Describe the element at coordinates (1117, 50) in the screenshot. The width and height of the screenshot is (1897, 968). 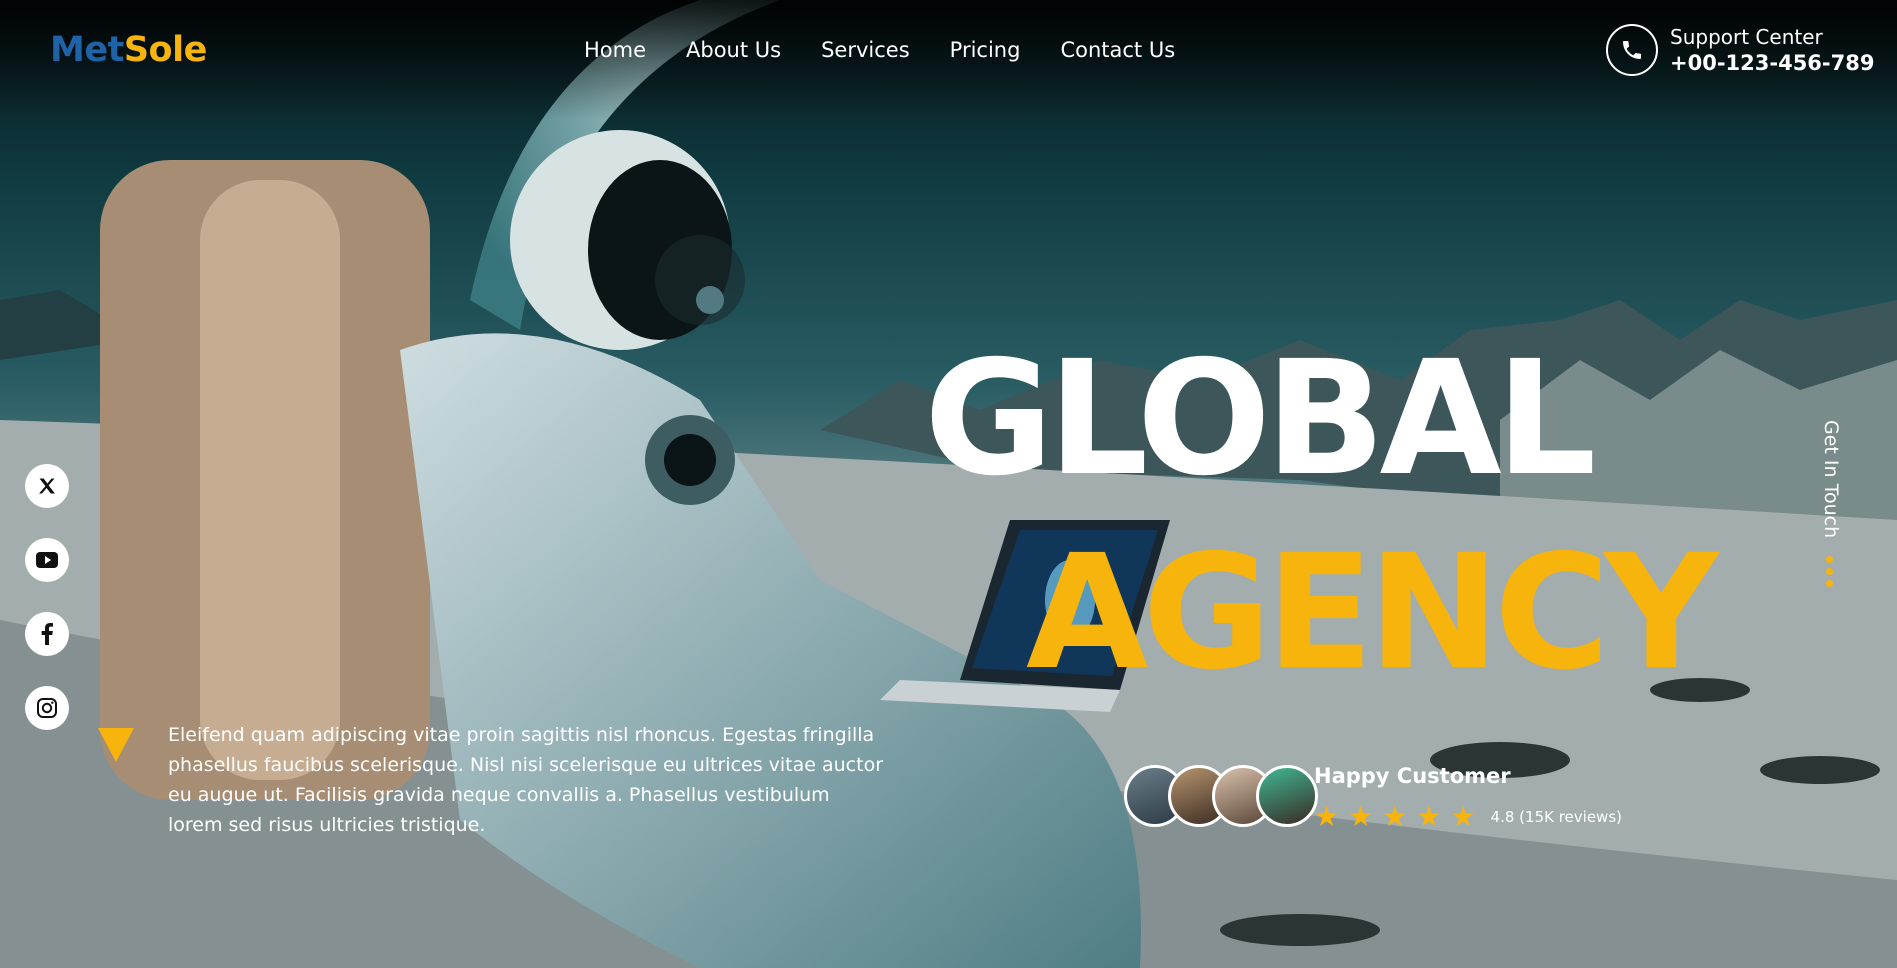
I see `nav-contact-us: Contact Us` at that location.